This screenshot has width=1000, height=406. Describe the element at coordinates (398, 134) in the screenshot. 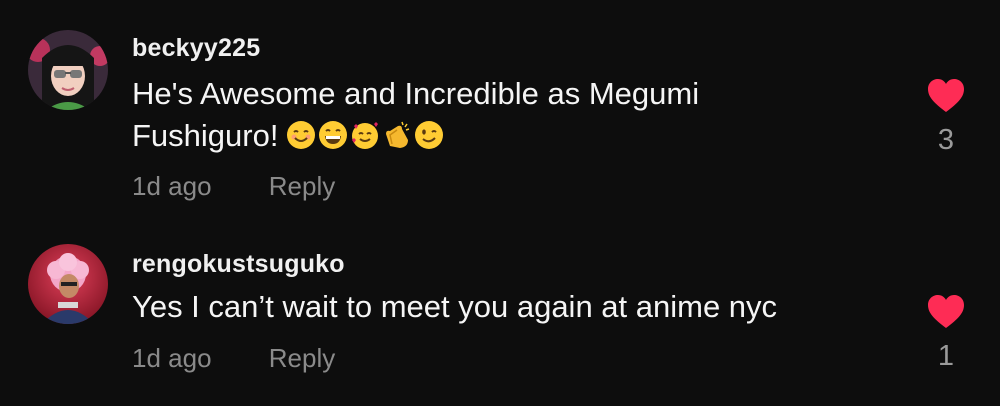

I see `clapping-hands-emoji` at that location.